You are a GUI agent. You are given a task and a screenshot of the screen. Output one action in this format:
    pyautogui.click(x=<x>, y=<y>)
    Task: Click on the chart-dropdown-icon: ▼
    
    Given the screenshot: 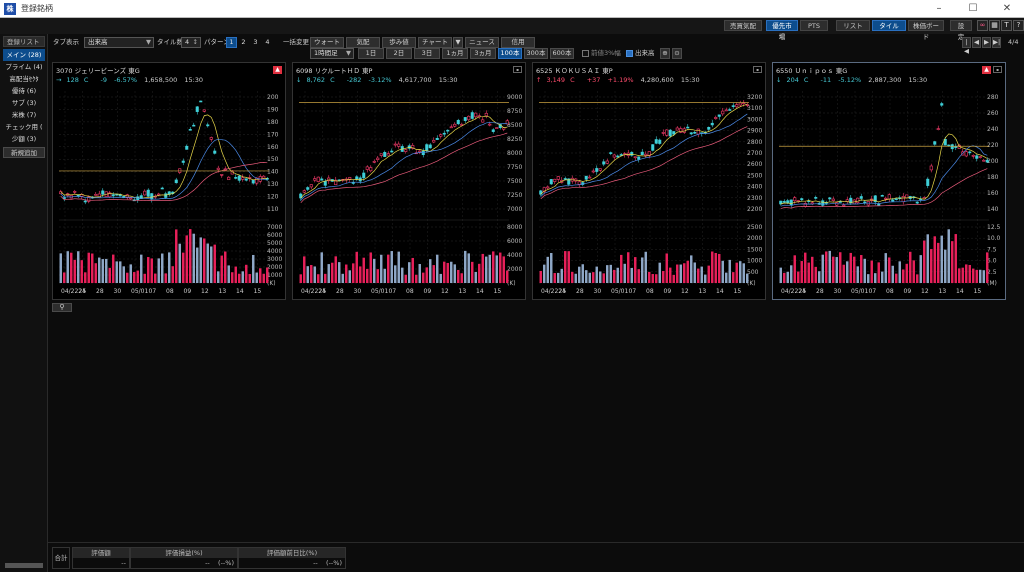 What is the action you would take?
    pyautogui.click(x=458, y=42)
    